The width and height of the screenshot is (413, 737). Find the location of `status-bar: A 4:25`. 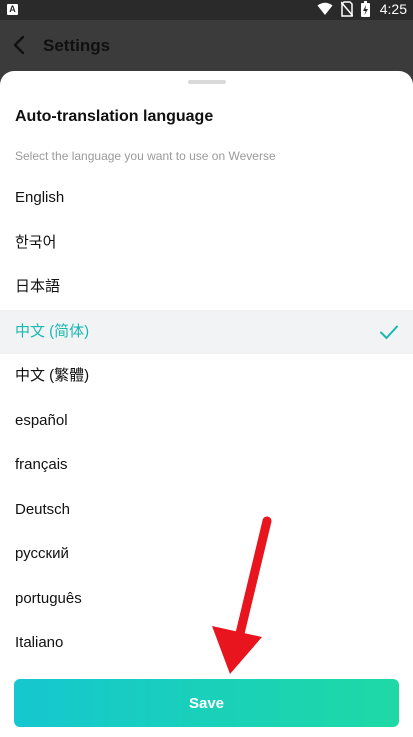

status-bar: A 4:25 is located at coordinates (206, 10).